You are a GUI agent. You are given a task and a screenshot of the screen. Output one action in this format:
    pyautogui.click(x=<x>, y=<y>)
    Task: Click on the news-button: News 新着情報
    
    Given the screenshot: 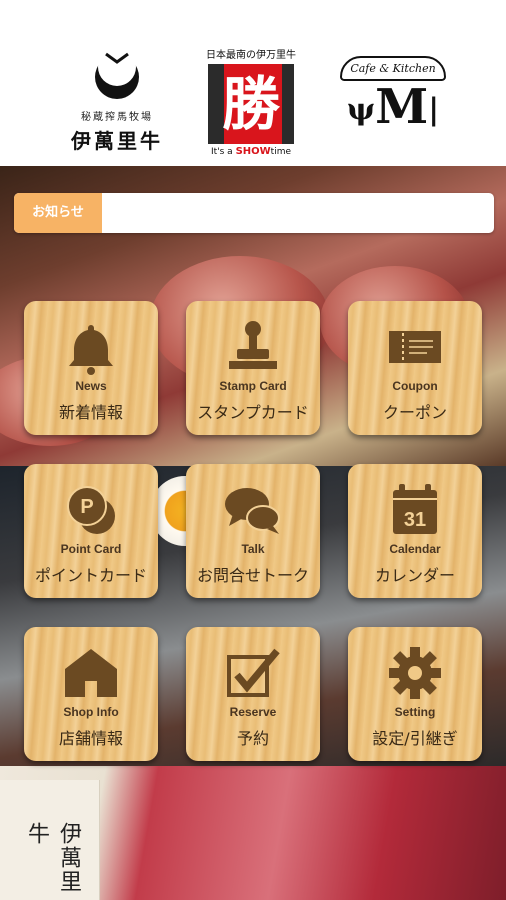 What is the action you would take?
    pyautogui.click(x=91, y=368)
    